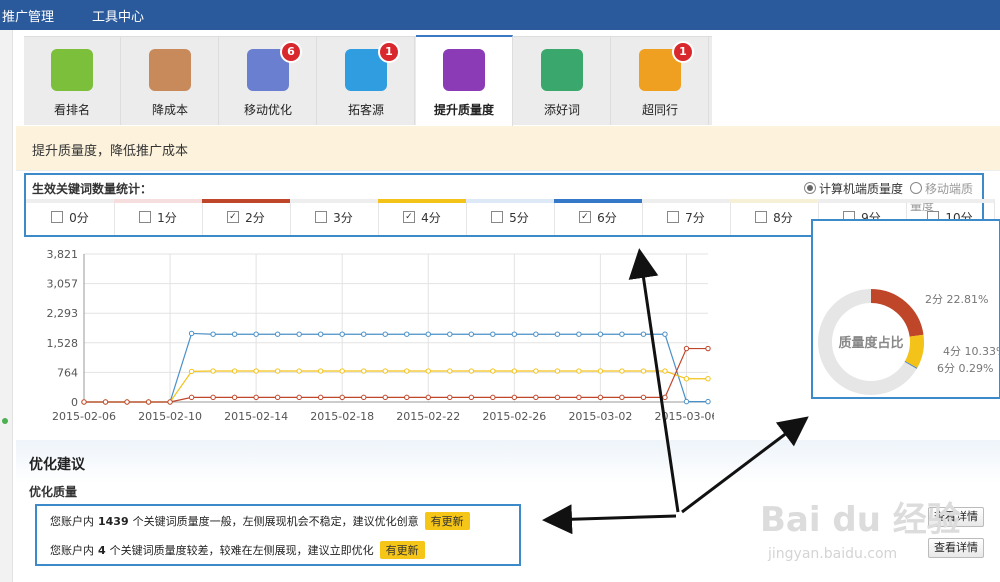 The width and height of the screenshot is (1000, 582). Describe the element at coordinates (956, 548) in the screenshot. I see `view-details-button: 查看详情` at that location.